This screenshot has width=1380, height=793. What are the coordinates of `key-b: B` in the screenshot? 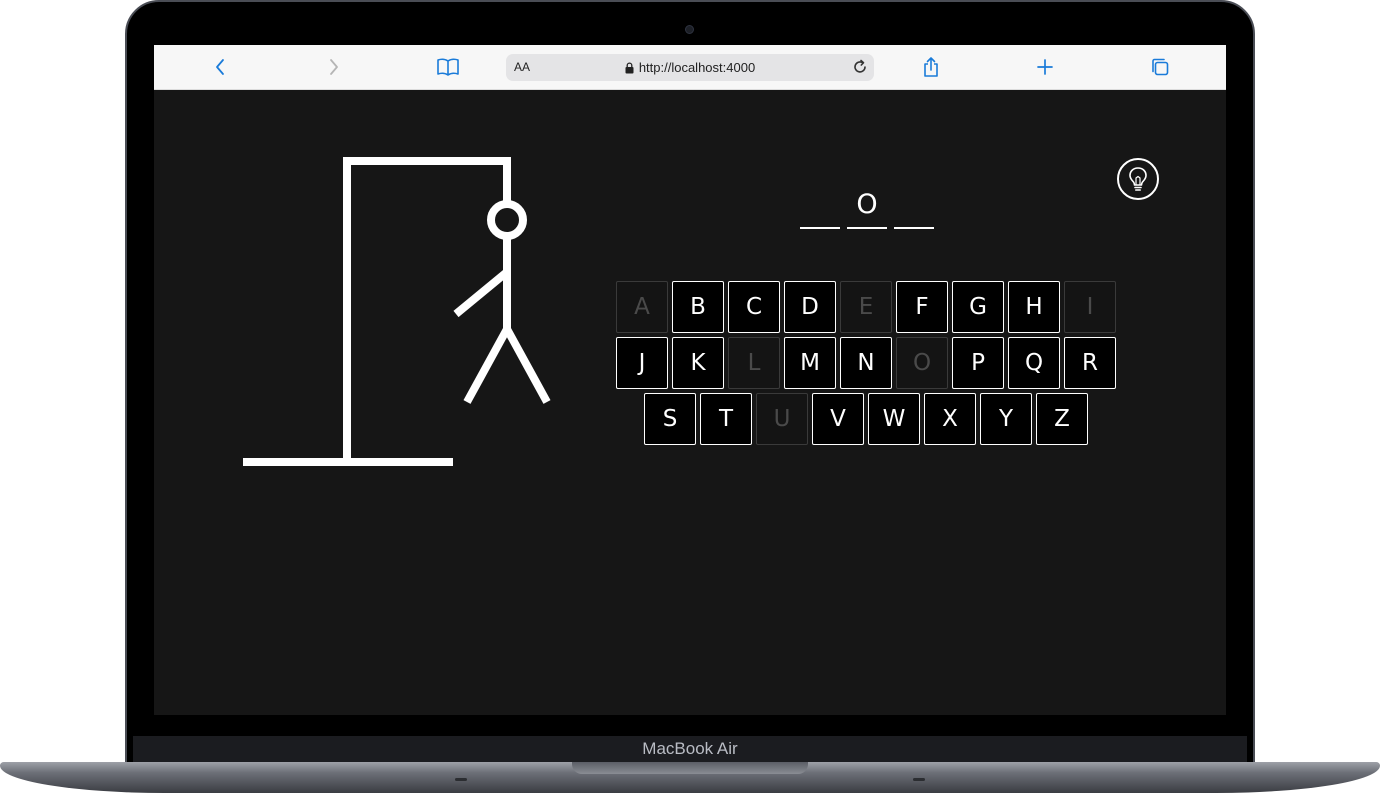 It's located at (698, 307).